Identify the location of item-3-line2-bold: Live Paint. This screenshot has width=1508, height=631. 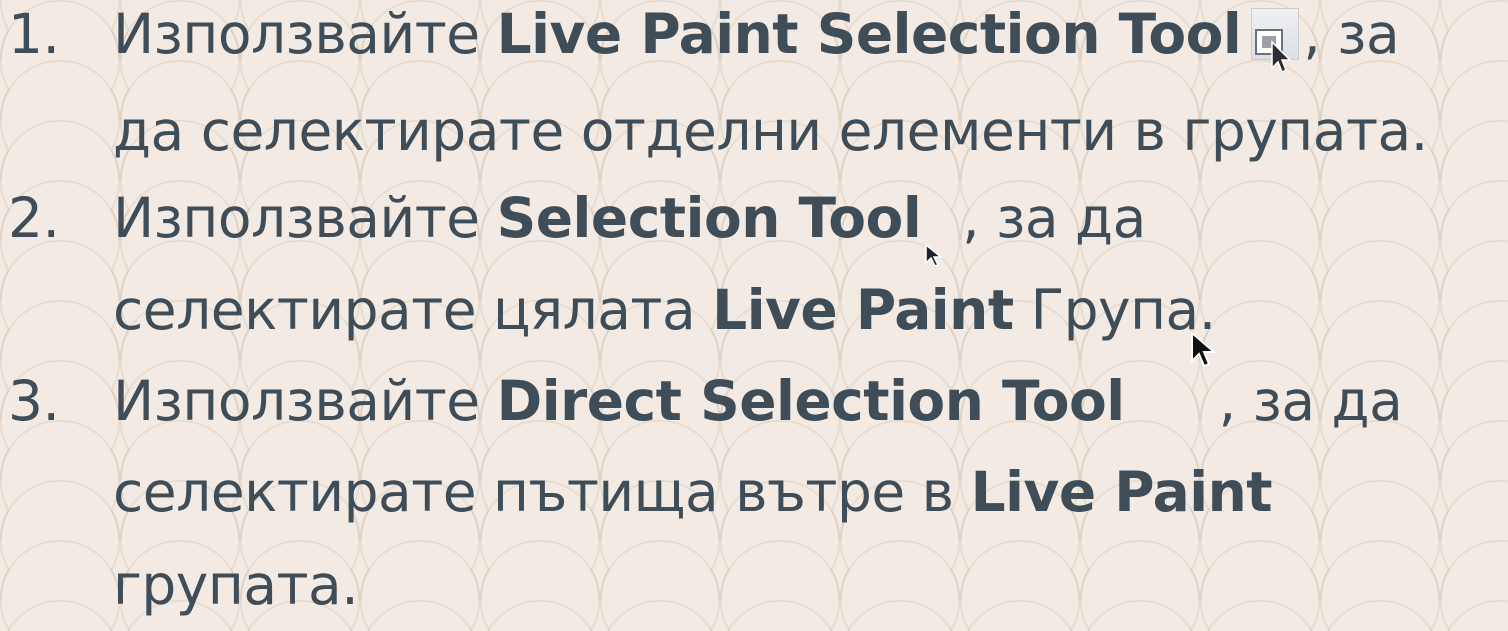
(1121, 492).